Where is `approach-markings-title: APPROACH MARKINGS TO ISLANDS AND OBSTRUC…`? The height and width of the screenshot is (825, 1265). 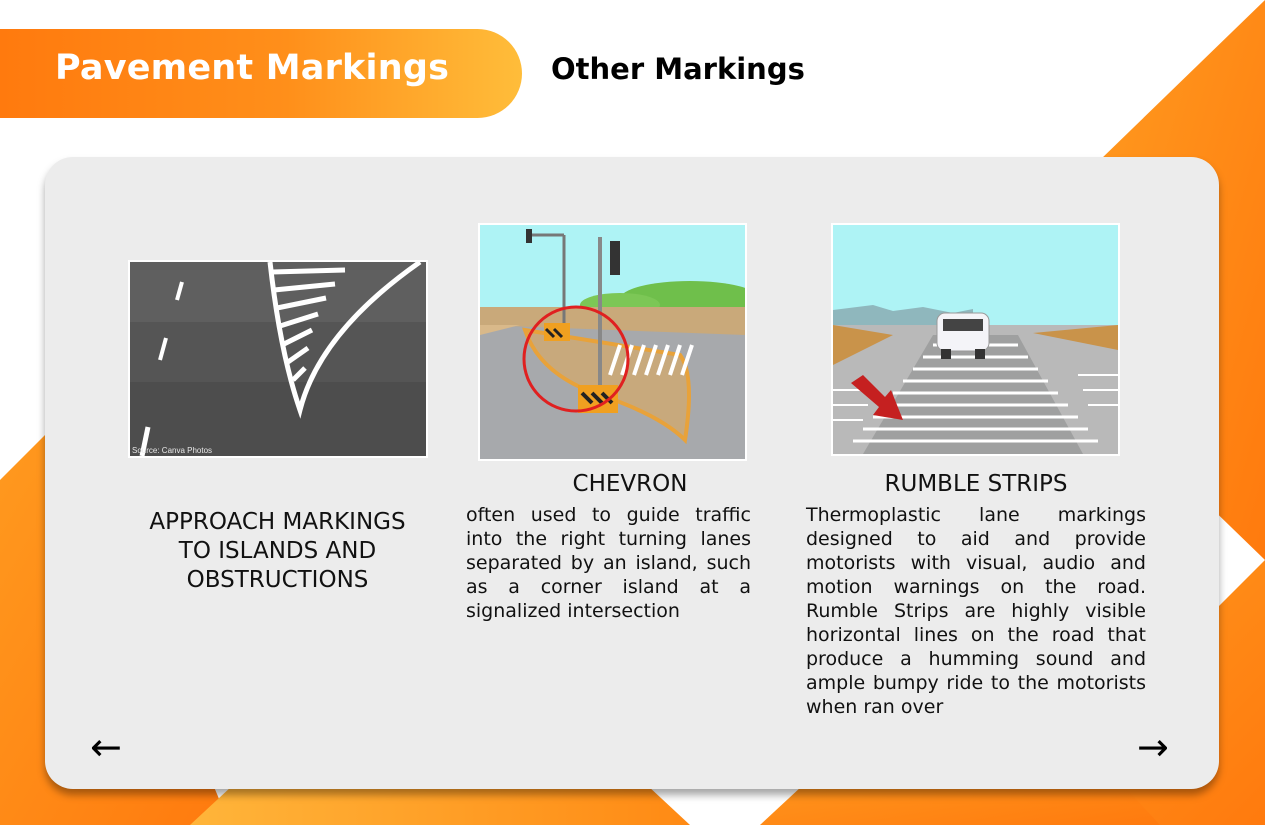
approach-markings-title: APPROACH MARKINGS TO ISLANDS AND OBSTRUC… is located at coordinates (277, 551).